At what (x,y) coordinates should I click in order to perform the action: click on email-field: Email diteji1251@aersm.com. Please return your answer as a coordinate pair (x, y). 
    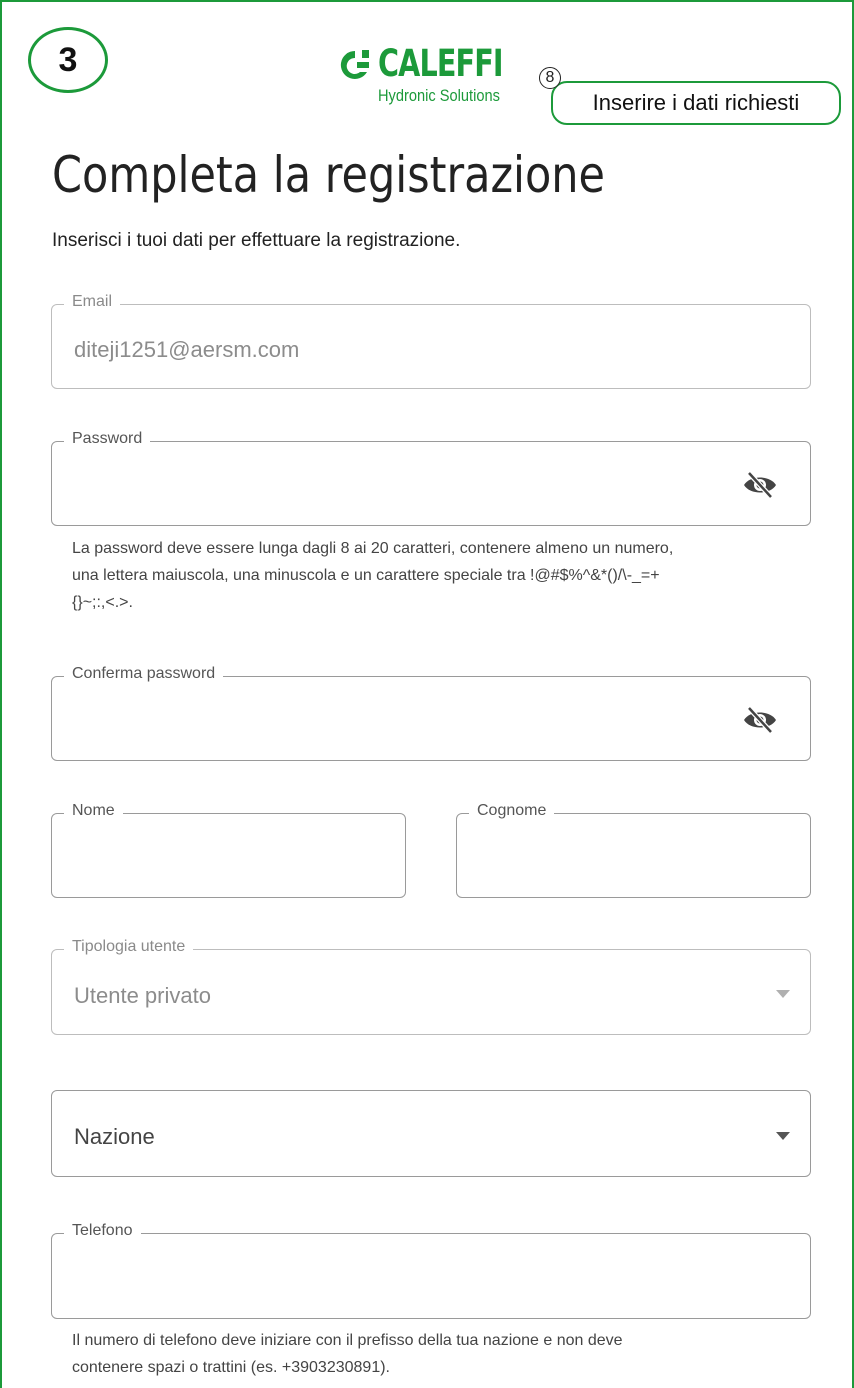
    Looking at the image, I should click on (431, 341).